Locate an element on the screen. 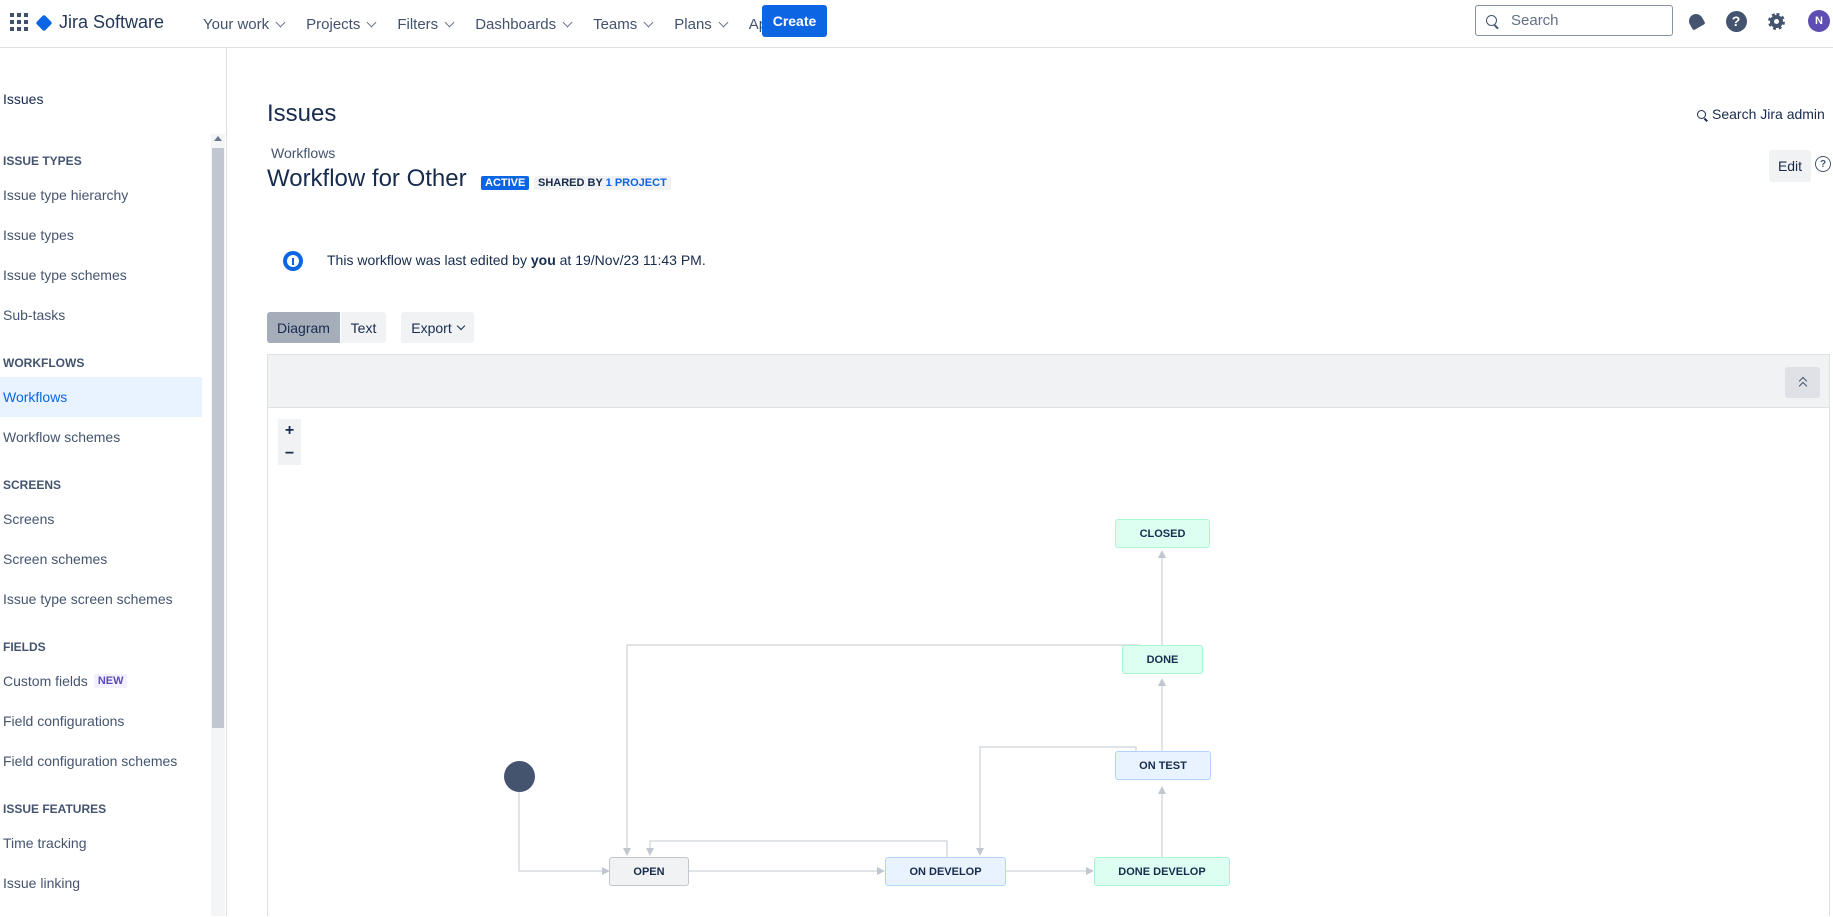 Image resolution: width=1833 pixels, height=917 pixels. sidebar-item-sub-tasks: Sub-tasks is located at coordinates (101, 315).